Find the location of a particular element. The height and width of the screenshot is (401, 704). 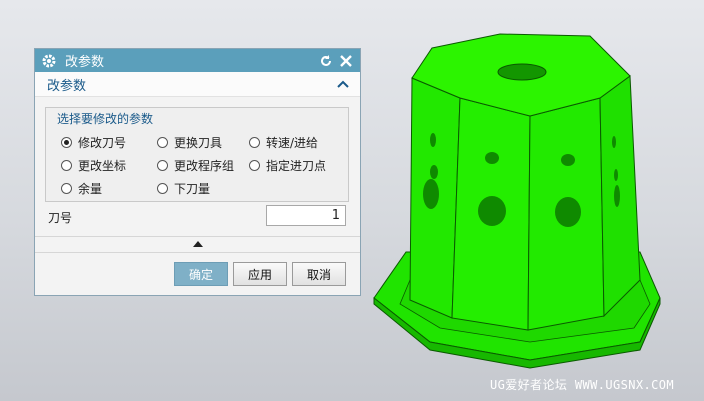

radio-label: 修改刀号 is located at coordinates (102, 143).